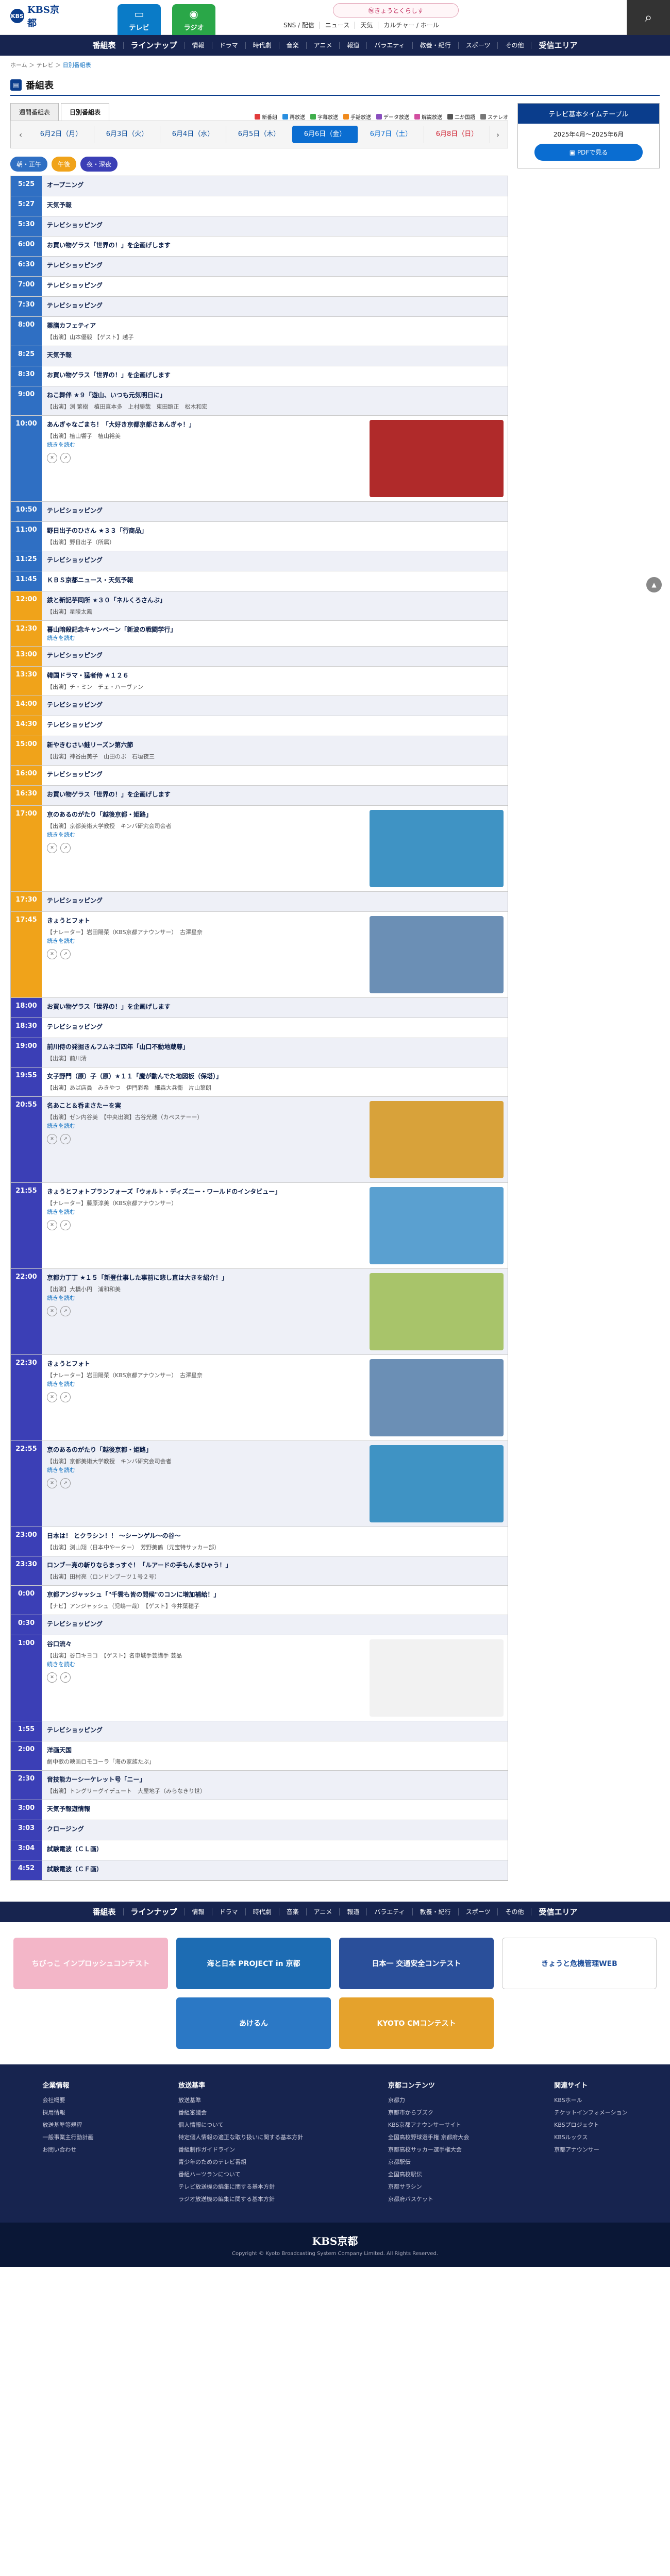  I want to click on date-item: 6月6日（金）, so click(325, 135).